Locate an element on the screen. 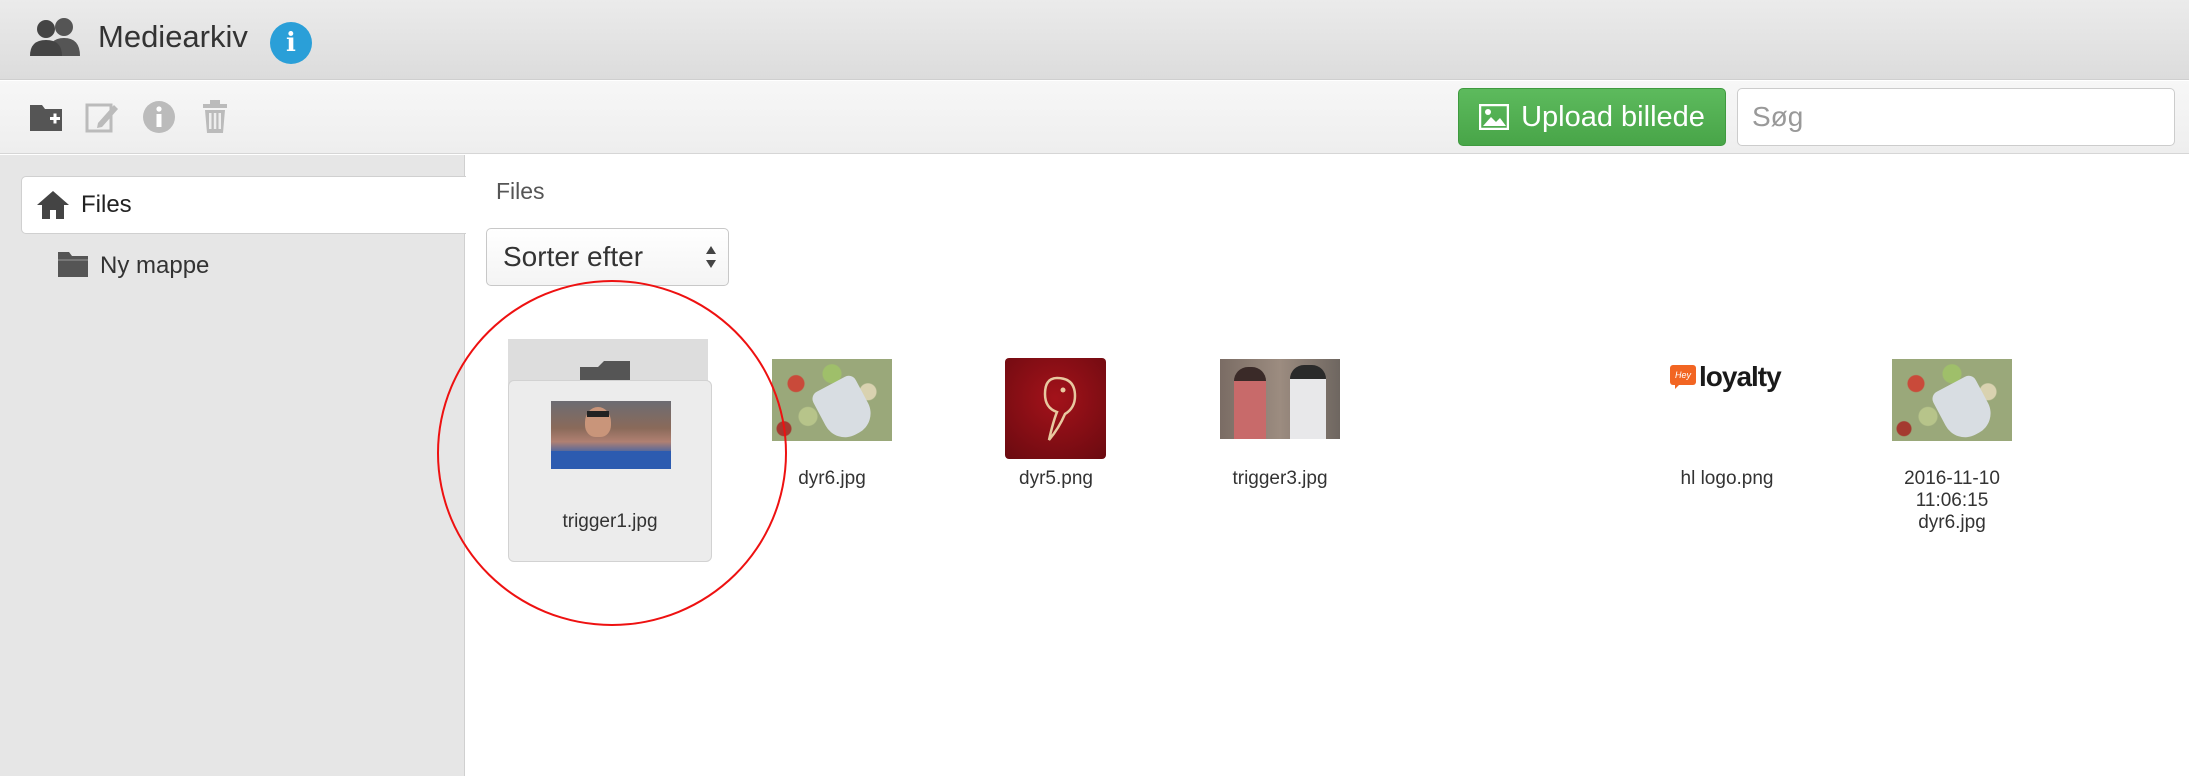 The height and width of the screenshot is (776, 2189). file-name: 2016-11-10 11:06:15 dyr6.jpg is located at coordinates (1952, 500).